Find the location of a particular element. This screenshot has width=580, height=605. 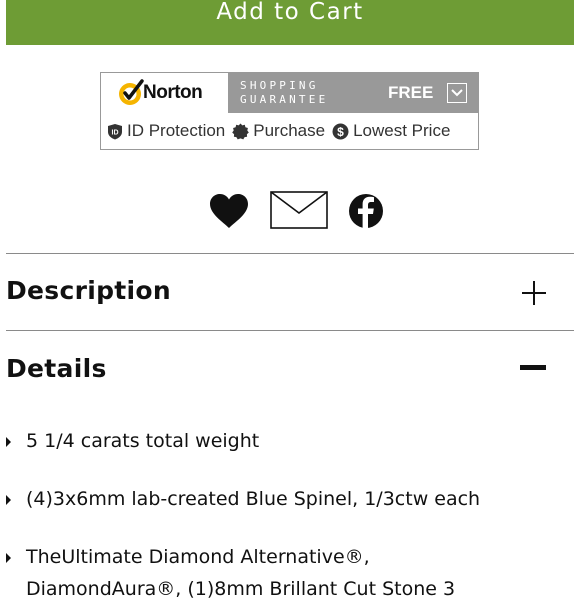

norton-features-row: ID ID Protection Purchase $ Lowest Price is located at coordinates (289, 131).